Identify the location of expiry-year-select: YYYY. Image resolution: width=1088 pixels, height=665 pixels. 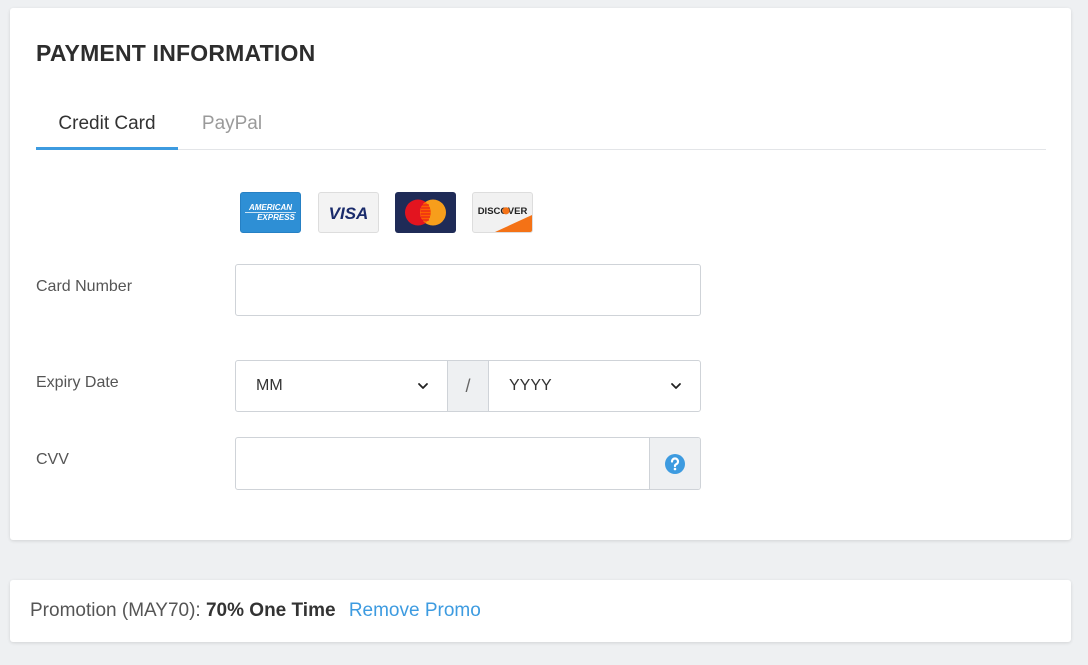
(594, 386).